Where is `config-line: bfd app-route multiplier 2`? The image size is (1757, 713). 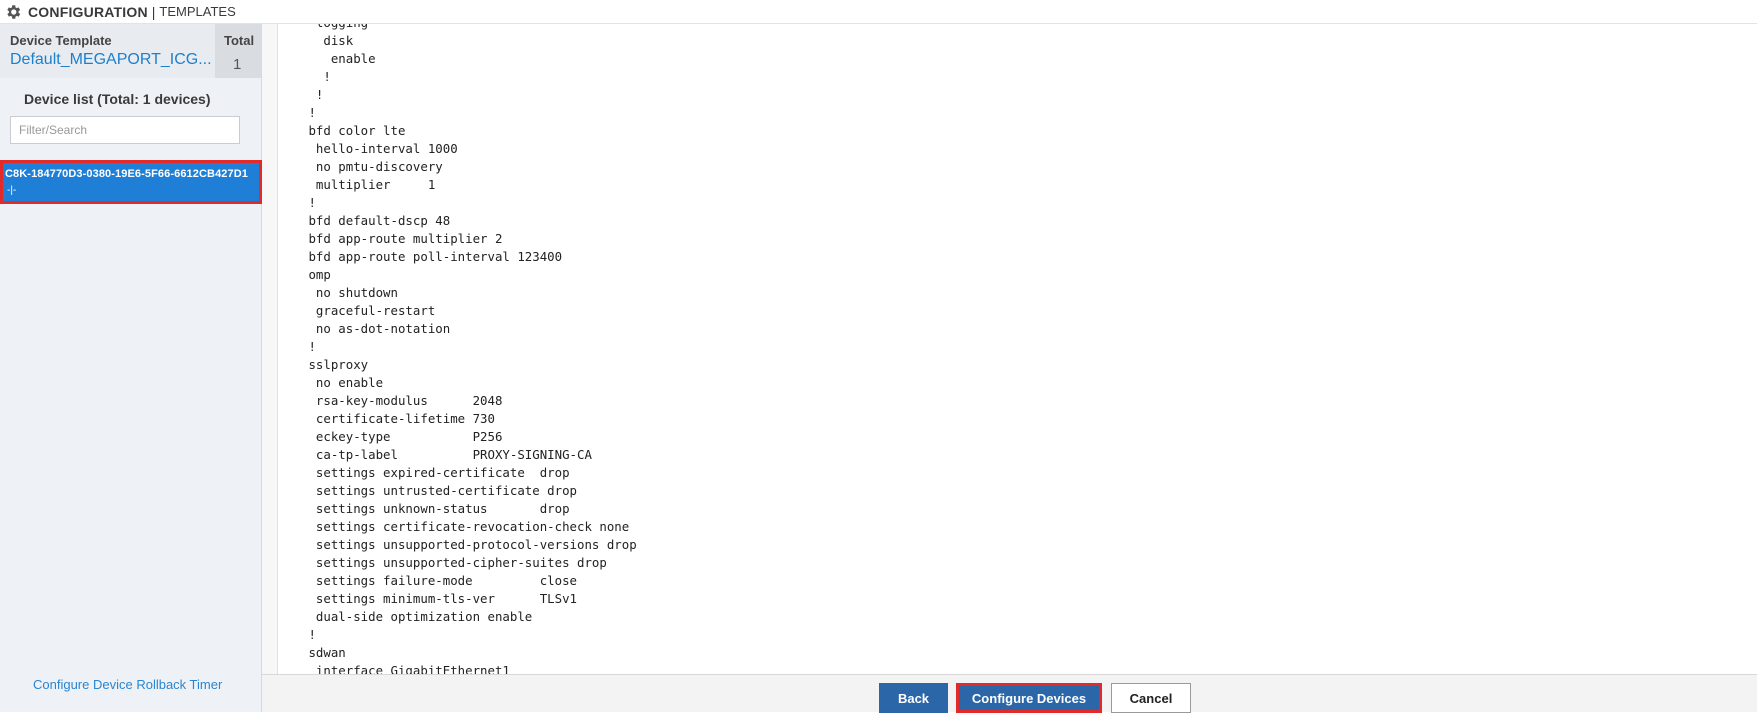 config-line: bfd app-route multiplier 2 is located at coordinates (405, 238).